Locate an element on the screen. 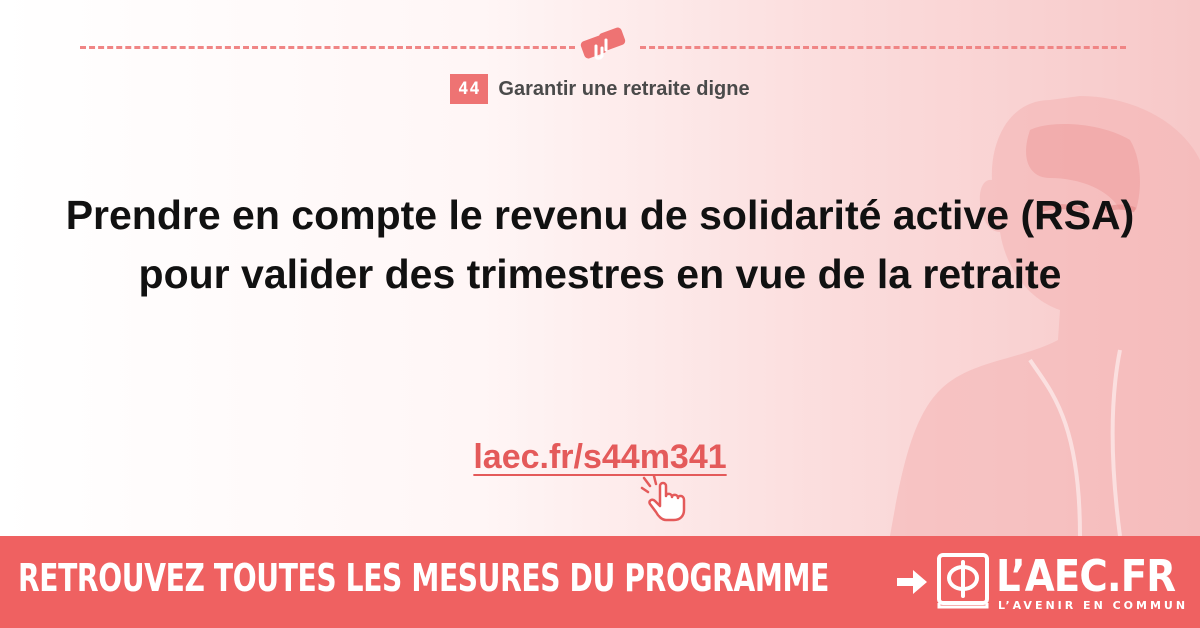  logo-wordmark: L’AEC.FR is located at coordinates (1086, 576).